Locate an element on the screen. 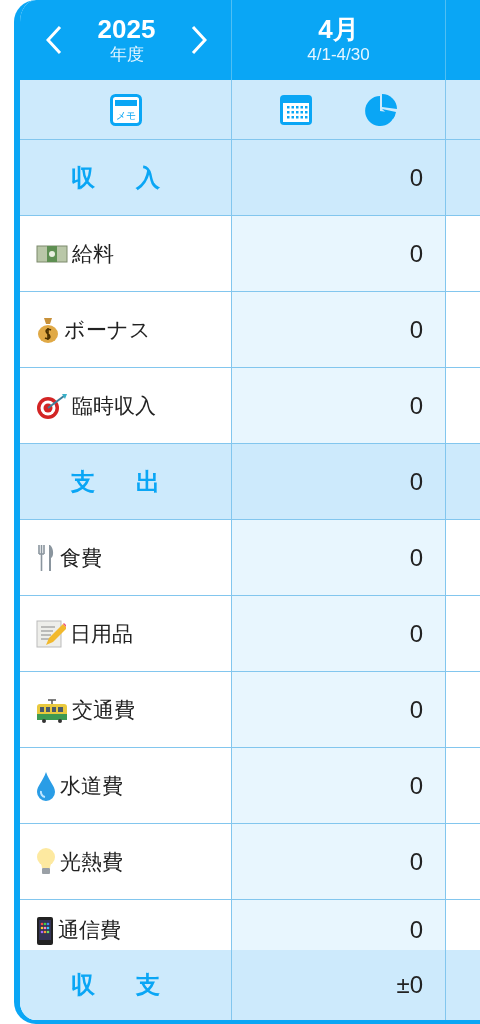 This screenshot has width=480, height=1024. section-heading: 収 入 is located at coordinates (115, 177).